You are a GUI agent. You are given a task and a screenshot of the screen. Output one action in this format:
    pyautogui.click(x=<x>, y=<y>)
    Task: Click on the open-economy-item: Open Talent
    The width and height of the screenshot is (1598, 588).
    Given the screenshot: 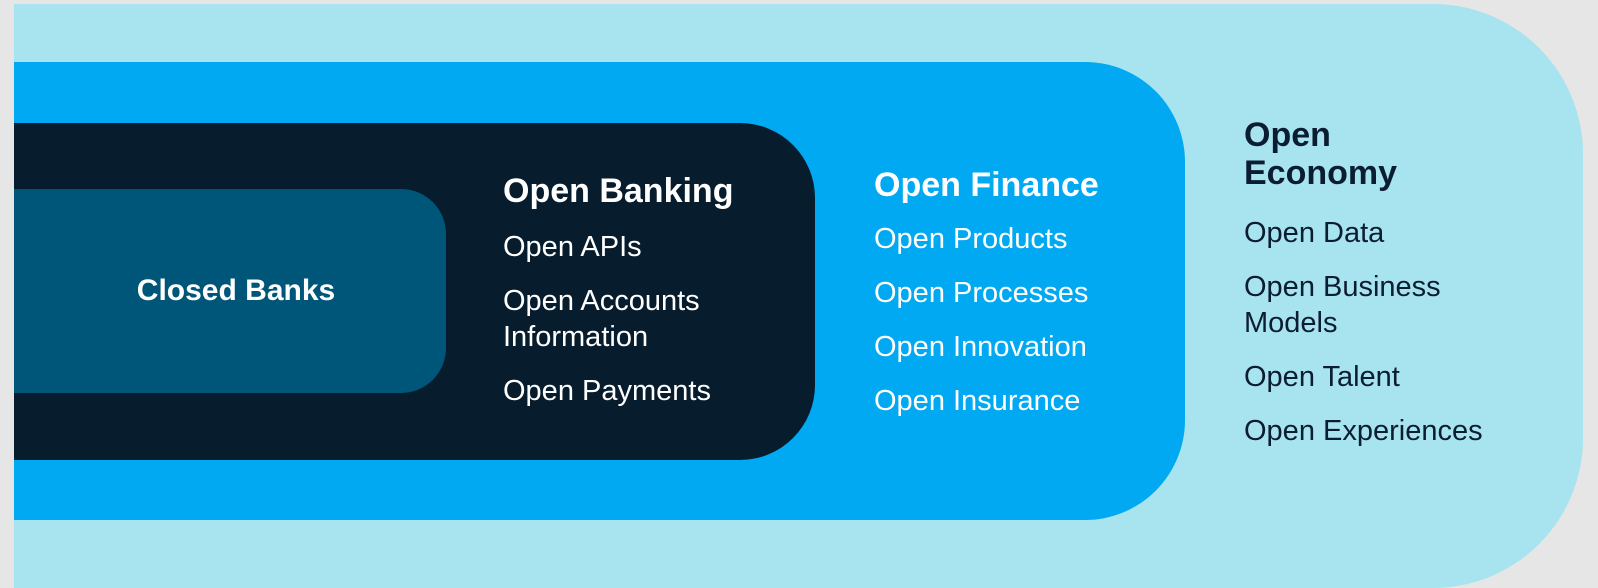 What is the action you would take?
    pyautogui.click(x=1322, y=377)
    